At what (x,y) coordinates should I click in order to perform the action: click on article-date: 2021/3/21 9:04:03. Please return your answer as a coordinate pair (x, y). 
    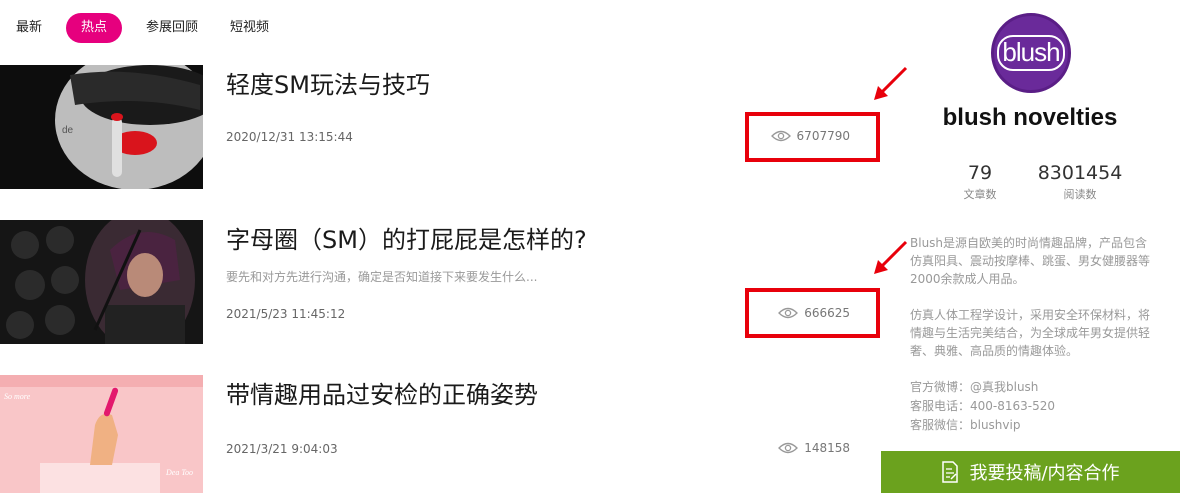
    Looking at the image, I should click on (282, 449).